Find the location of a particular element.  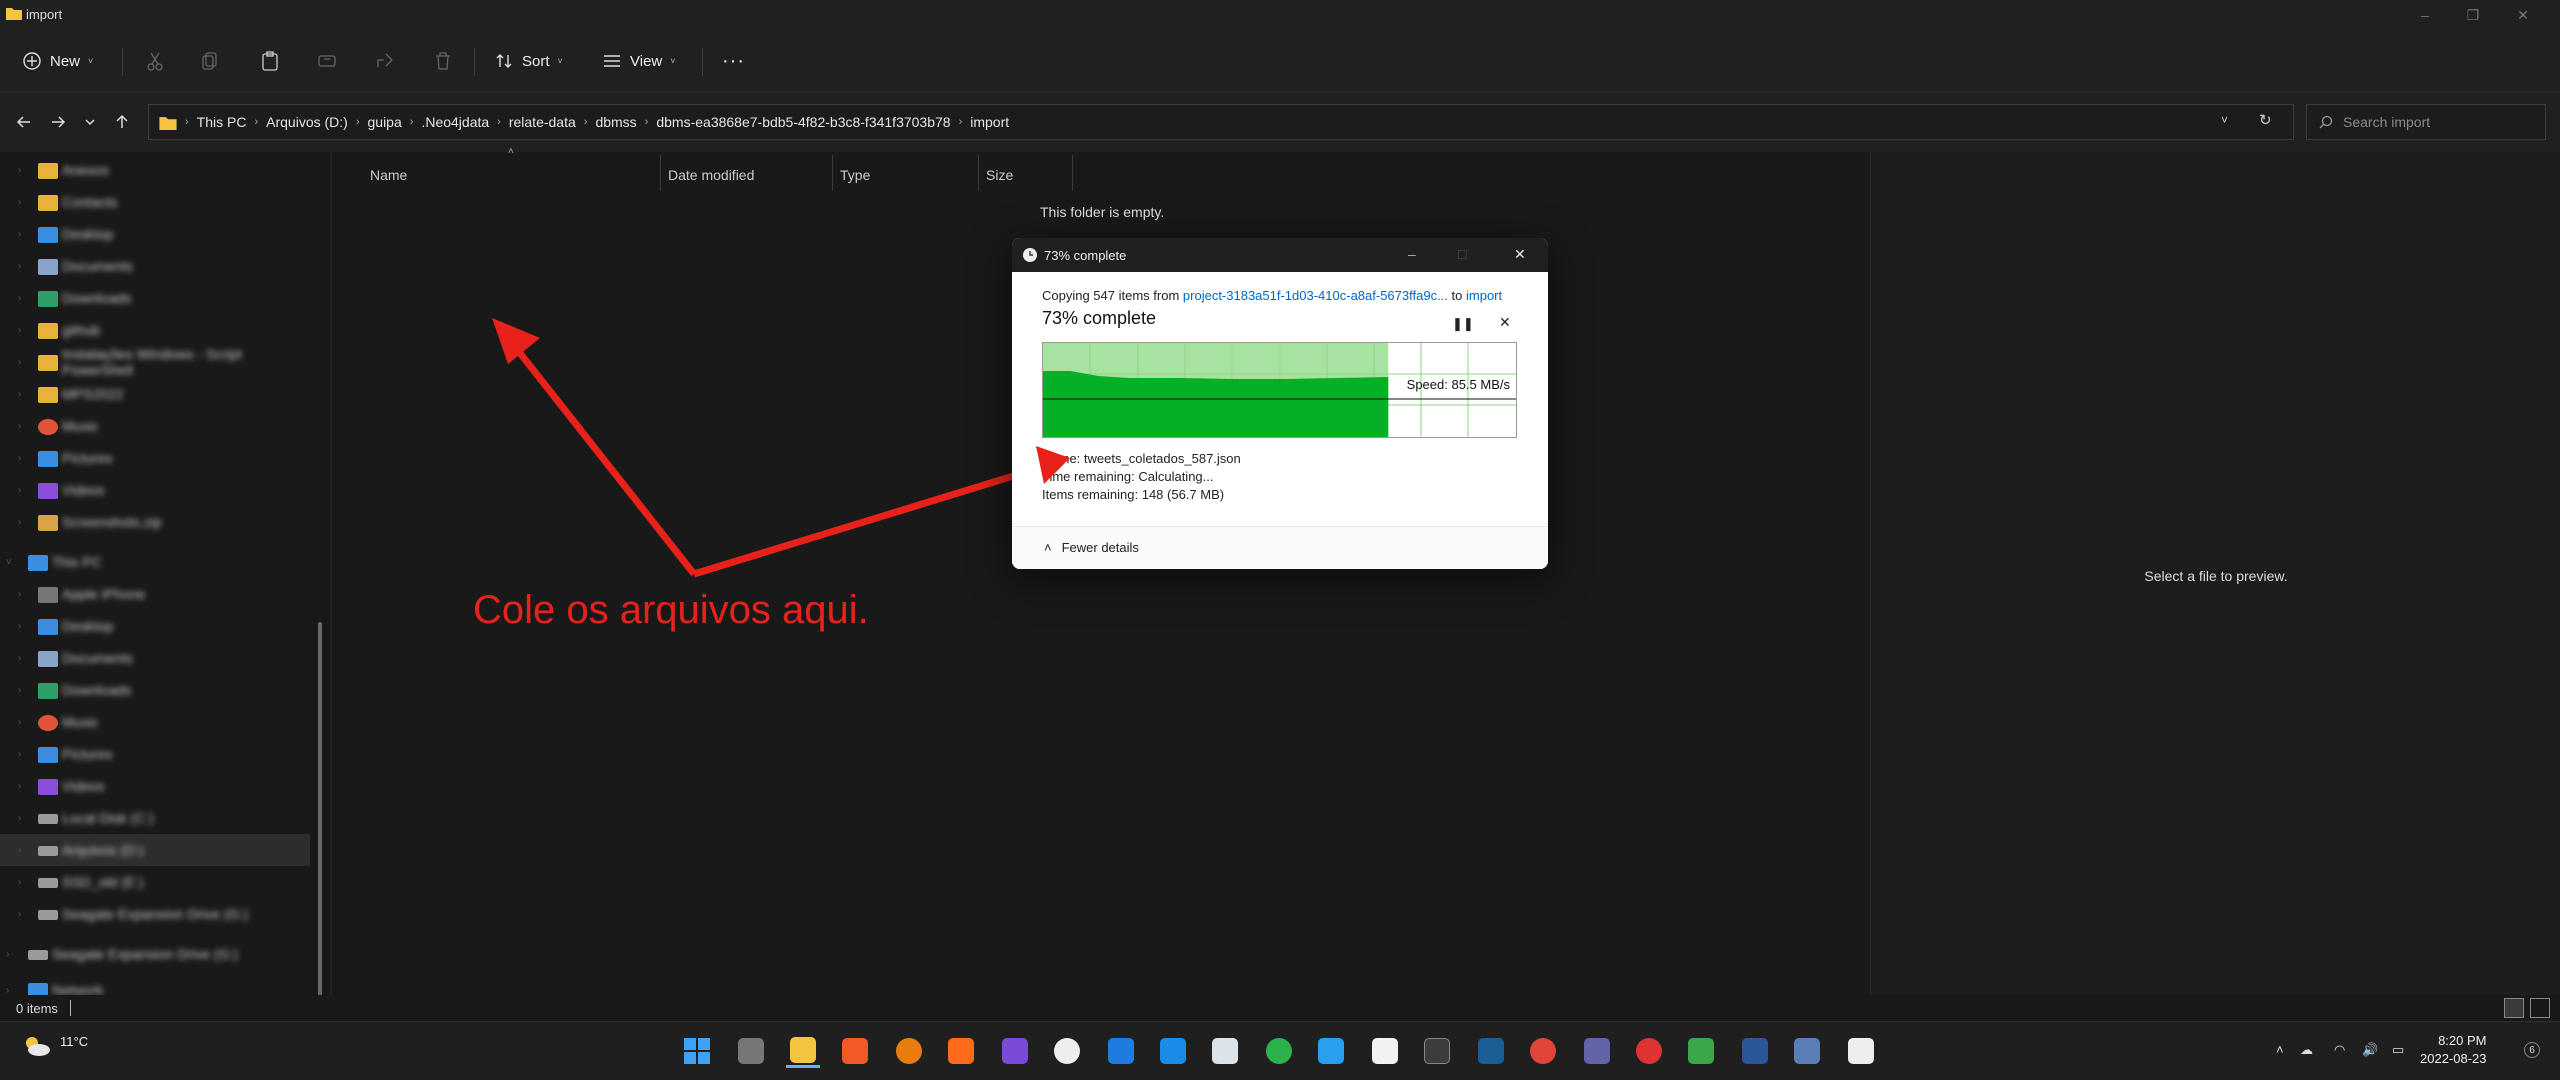

taskbar-app-box is located at coordinates (1173, 1051).